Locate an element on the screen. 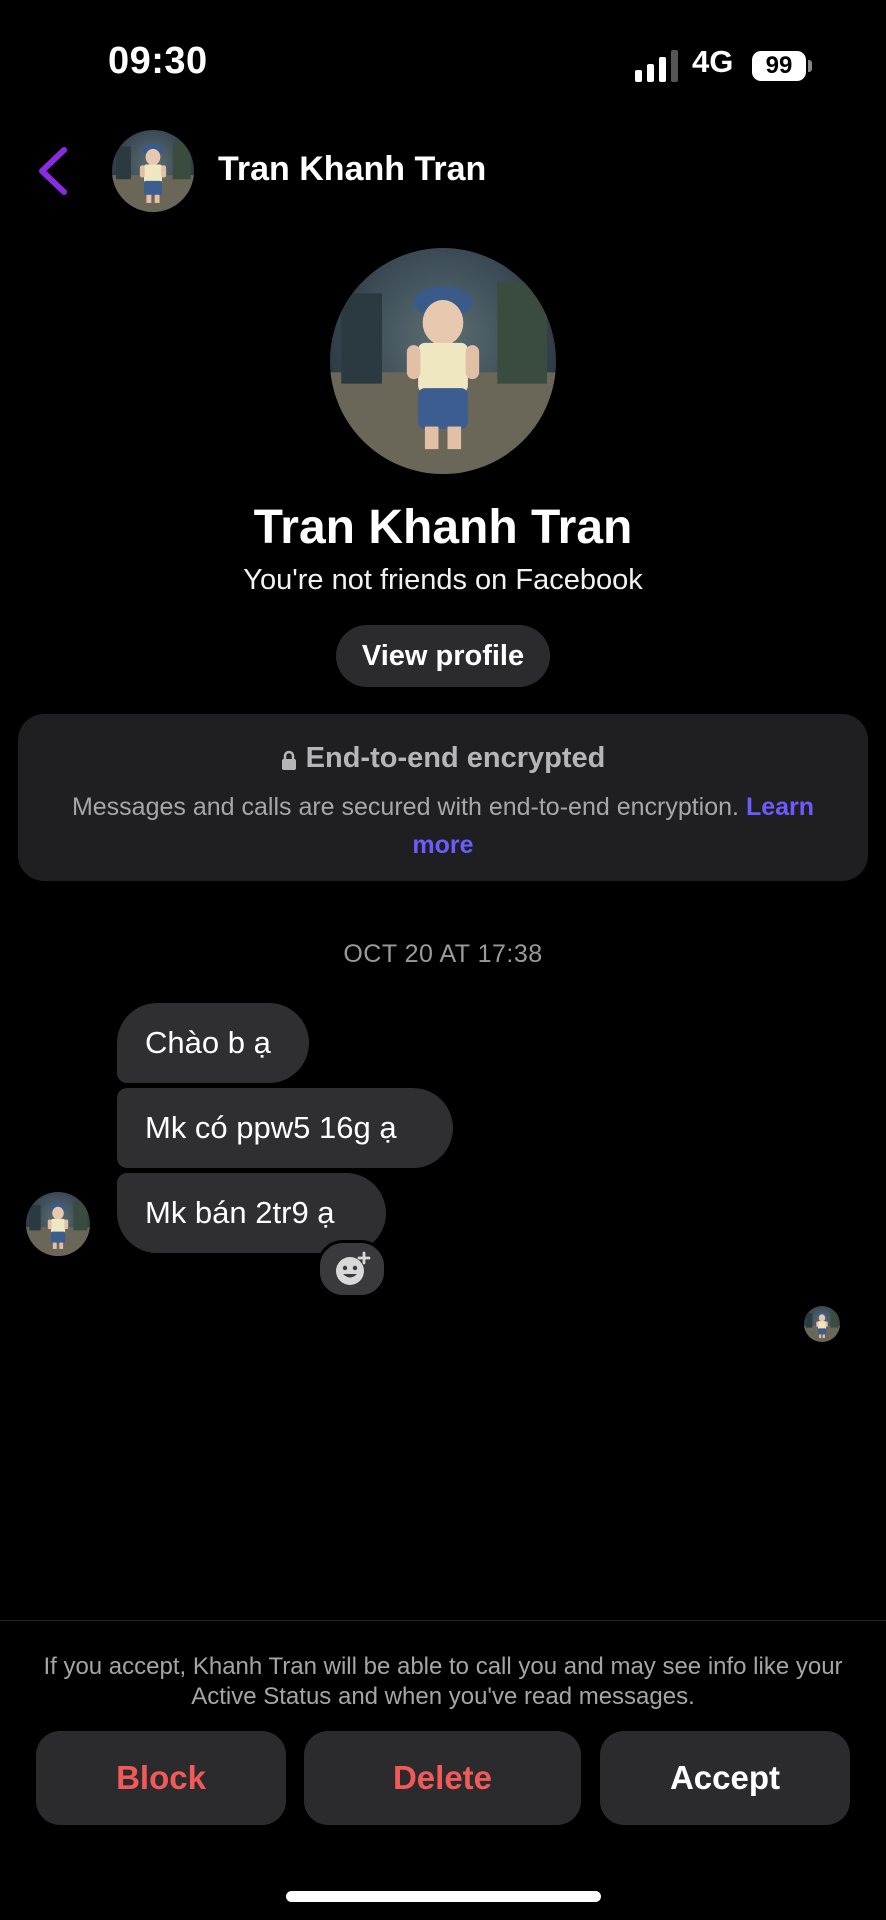  back-chevron-icon is located at coordinates (54, 171).